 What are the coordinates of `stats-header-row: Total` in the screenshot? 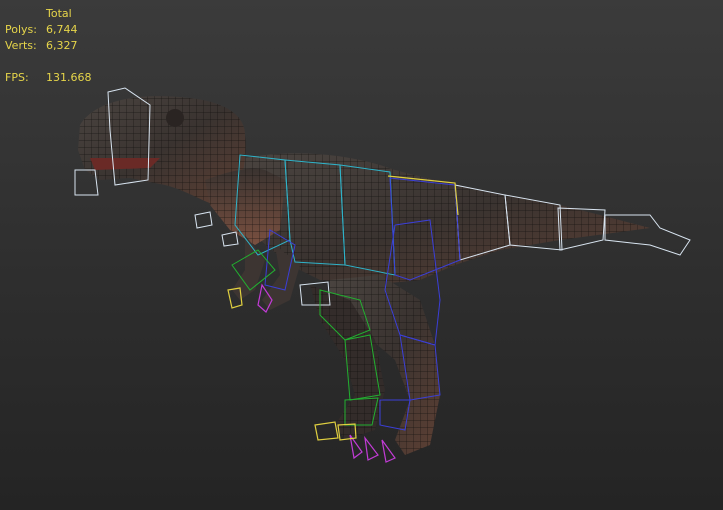 It's located at (48, 14).